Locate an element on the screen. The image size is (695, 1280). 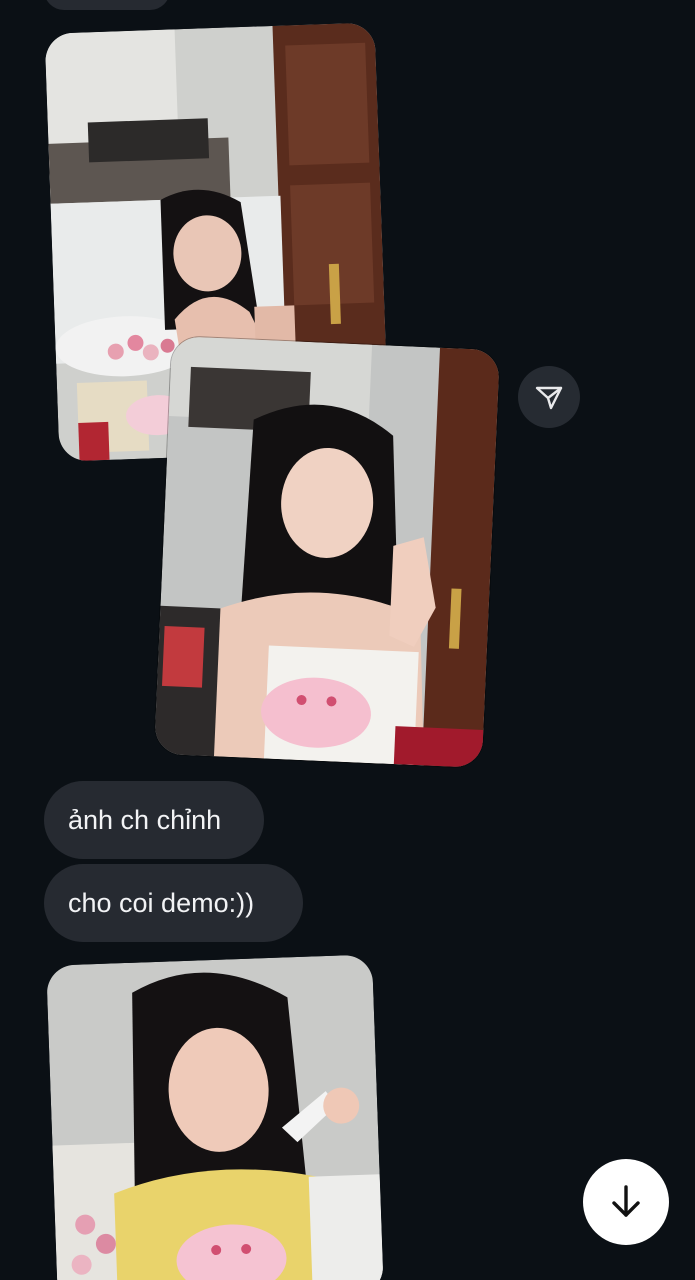
share-button is located at coordinates (549, 397).